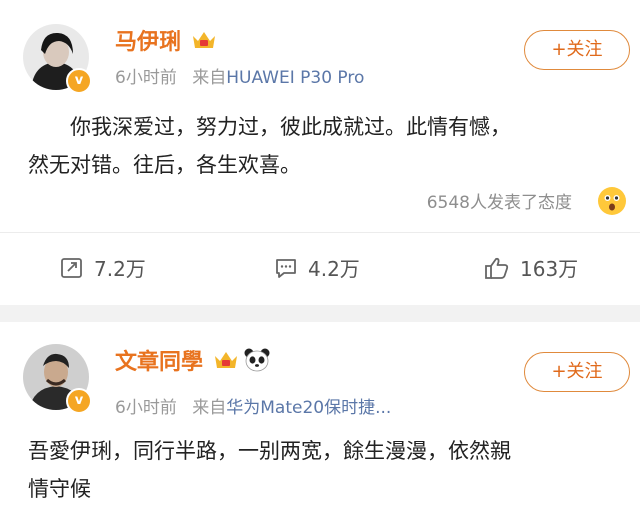  Describe the element at coordinates (286, 268) in the screenshot. I see `comment-icon` at that location.